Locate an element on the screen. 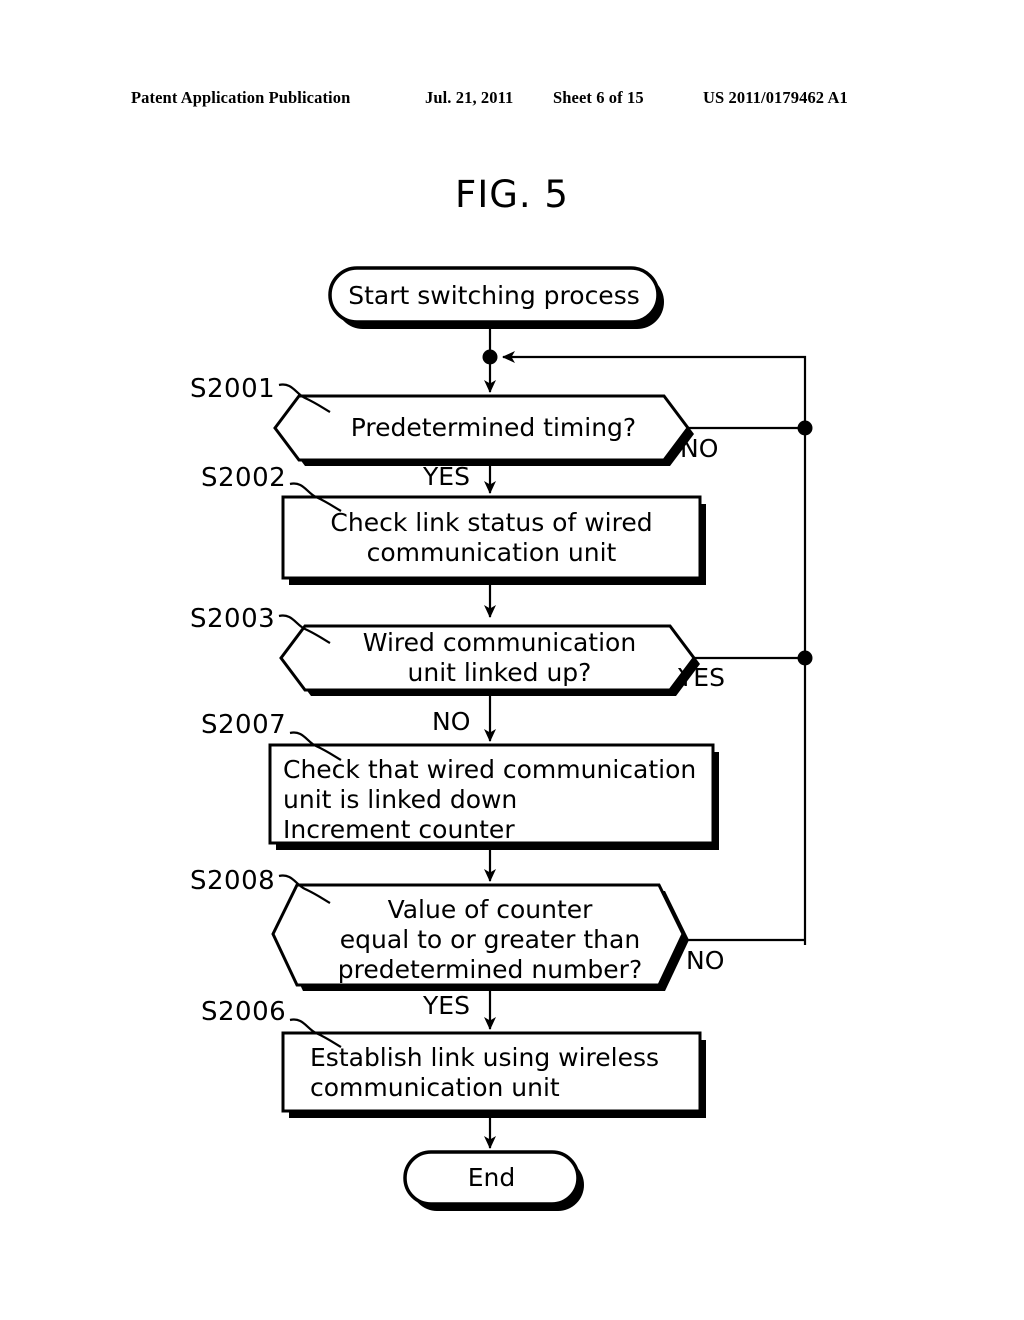 Image resolution: width=1024 pixels, height=1320 pixels. node-start-text: Start switching process is located at coordinates (494, 295).